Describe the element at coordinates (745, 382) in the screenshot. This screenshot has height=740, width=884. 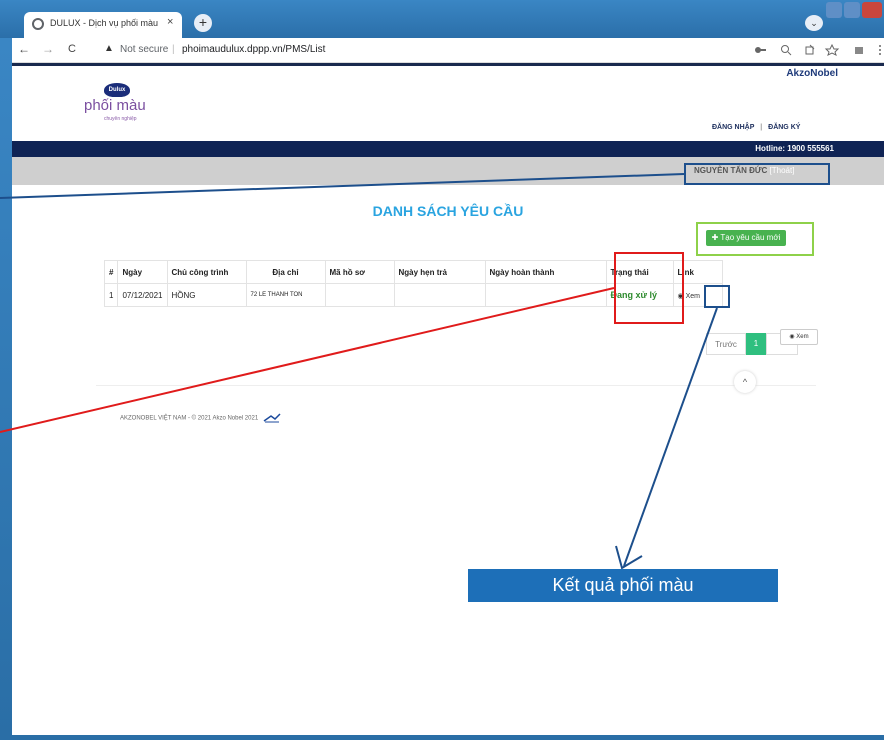
I see `scroll-to-top-button: ^` at that location.